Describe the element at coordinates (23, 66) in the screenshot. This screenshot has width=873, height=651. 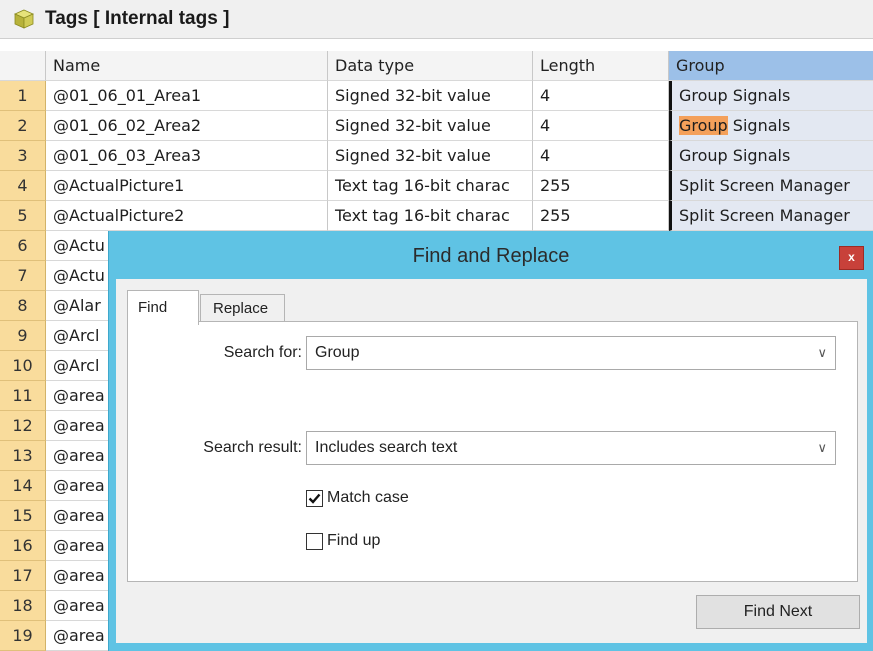
I see `header-corner` at that location.